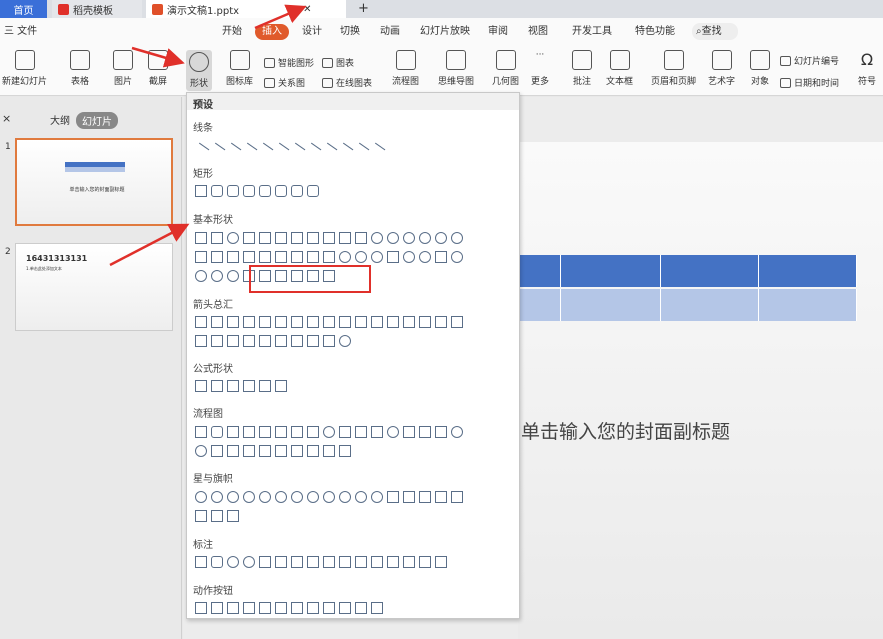  Describe the element at coordinates (217, 341) in the screenshot. I see `pentagon-arrow-shape` at that location.